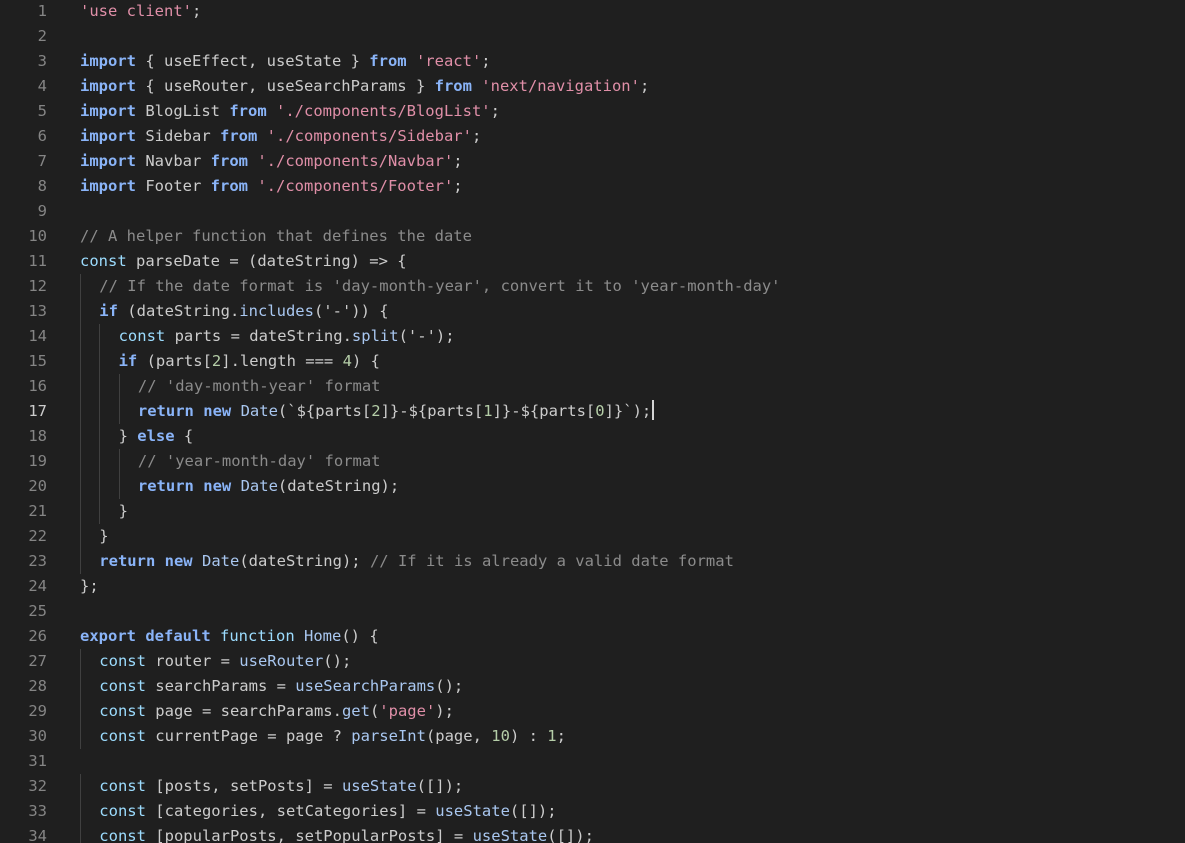  Describe the element at coordinates (281, 786) in the screenshot. I see `code-text: const [posts, setPosts] = useState([]);` at that location.